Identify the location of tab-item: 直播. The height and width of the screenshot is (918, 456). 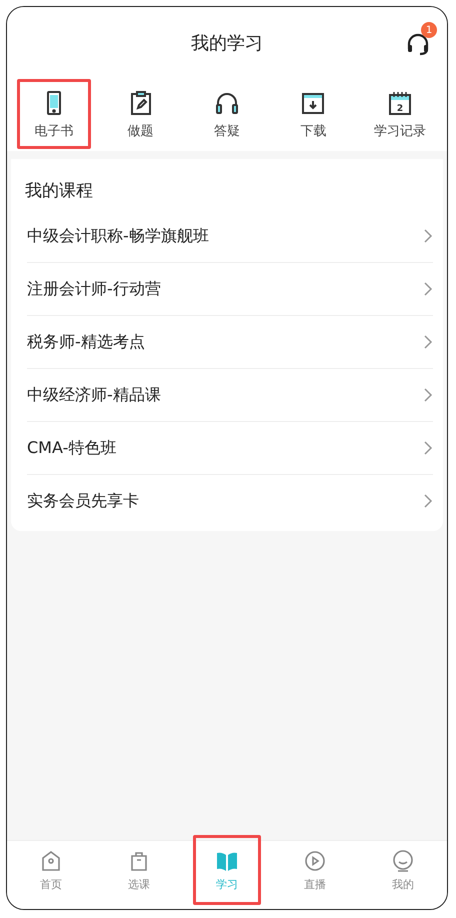
(315, 870).